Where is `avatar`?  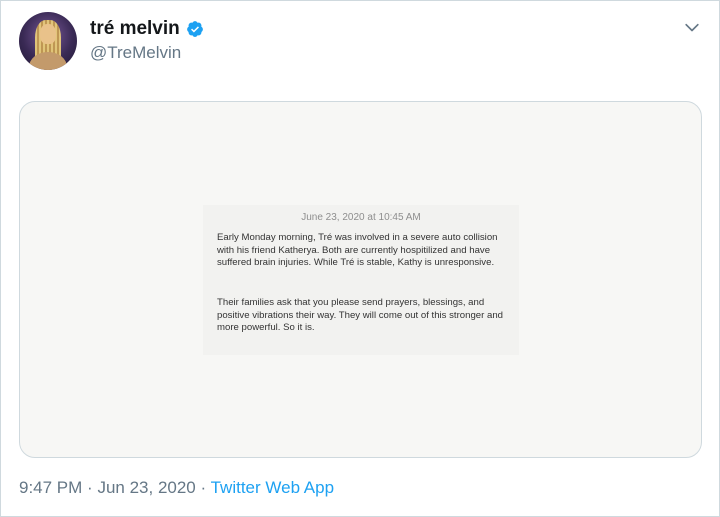 avatar is located at coordinates (48, 41).